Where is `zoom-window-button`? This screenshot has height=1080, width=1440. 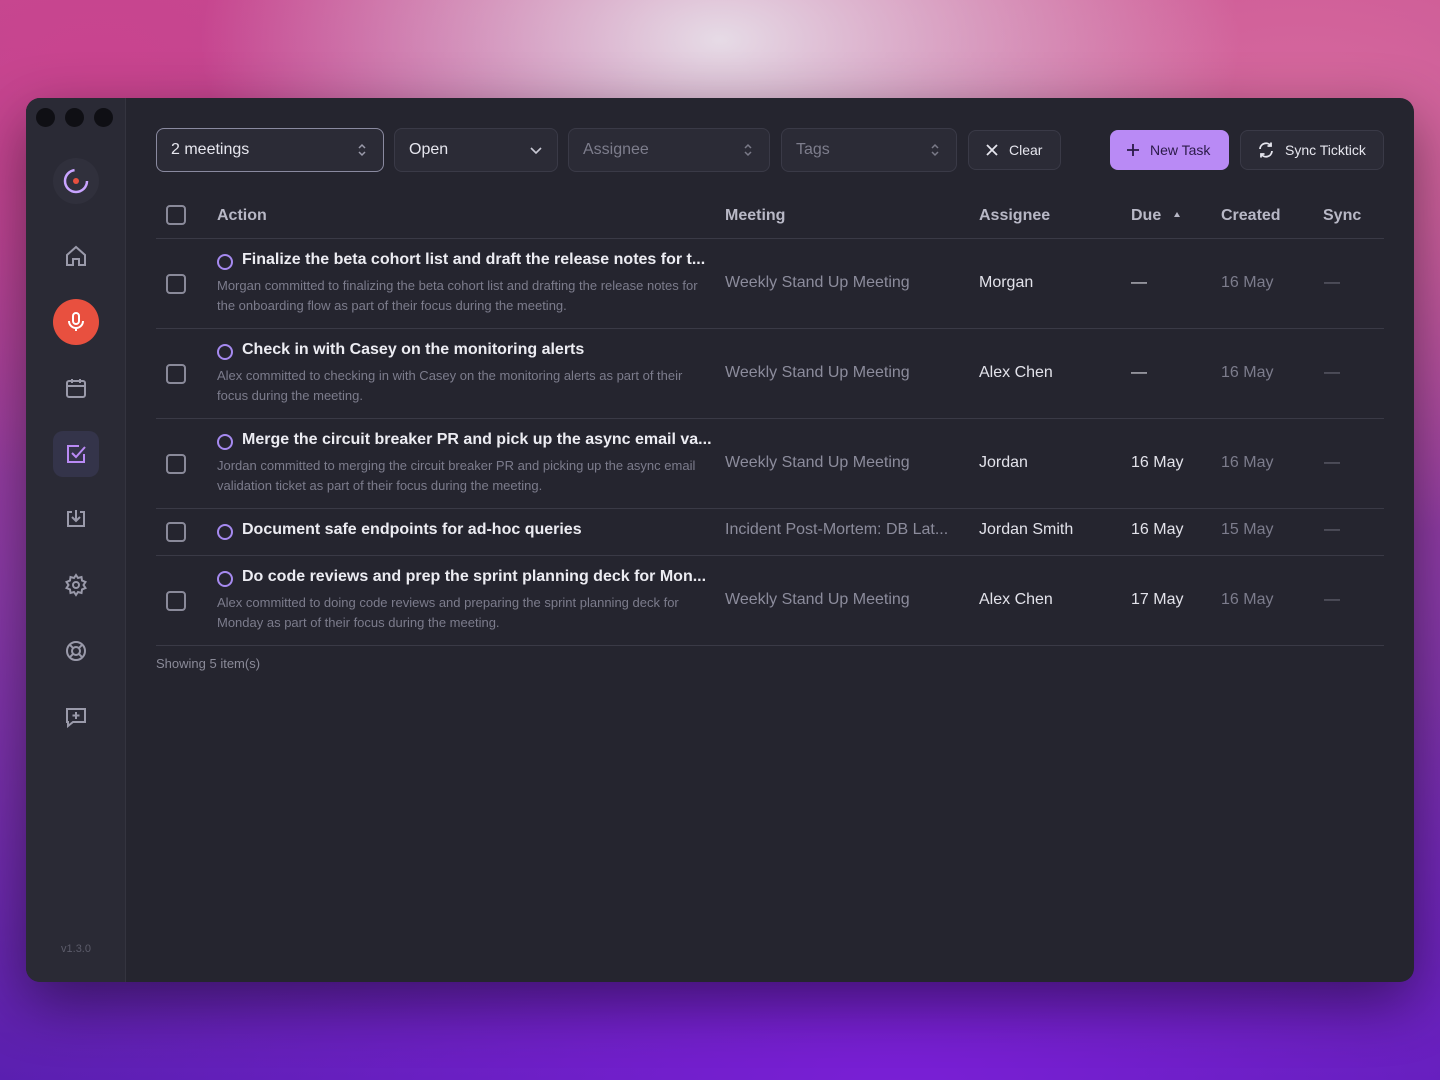
zoom-window-button is located at coordinates (103, 117).